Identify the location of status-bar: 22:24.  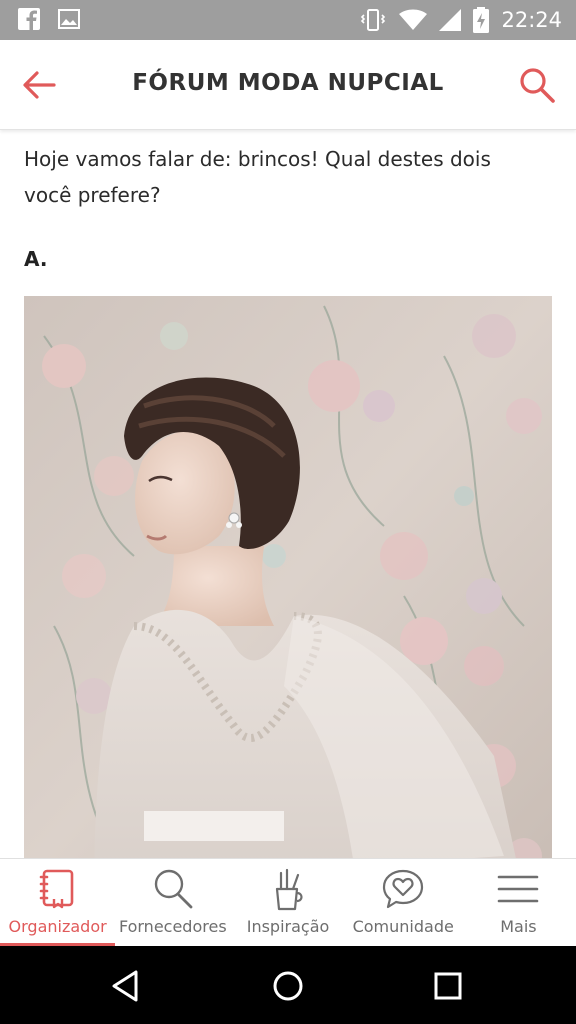
(288, 20).